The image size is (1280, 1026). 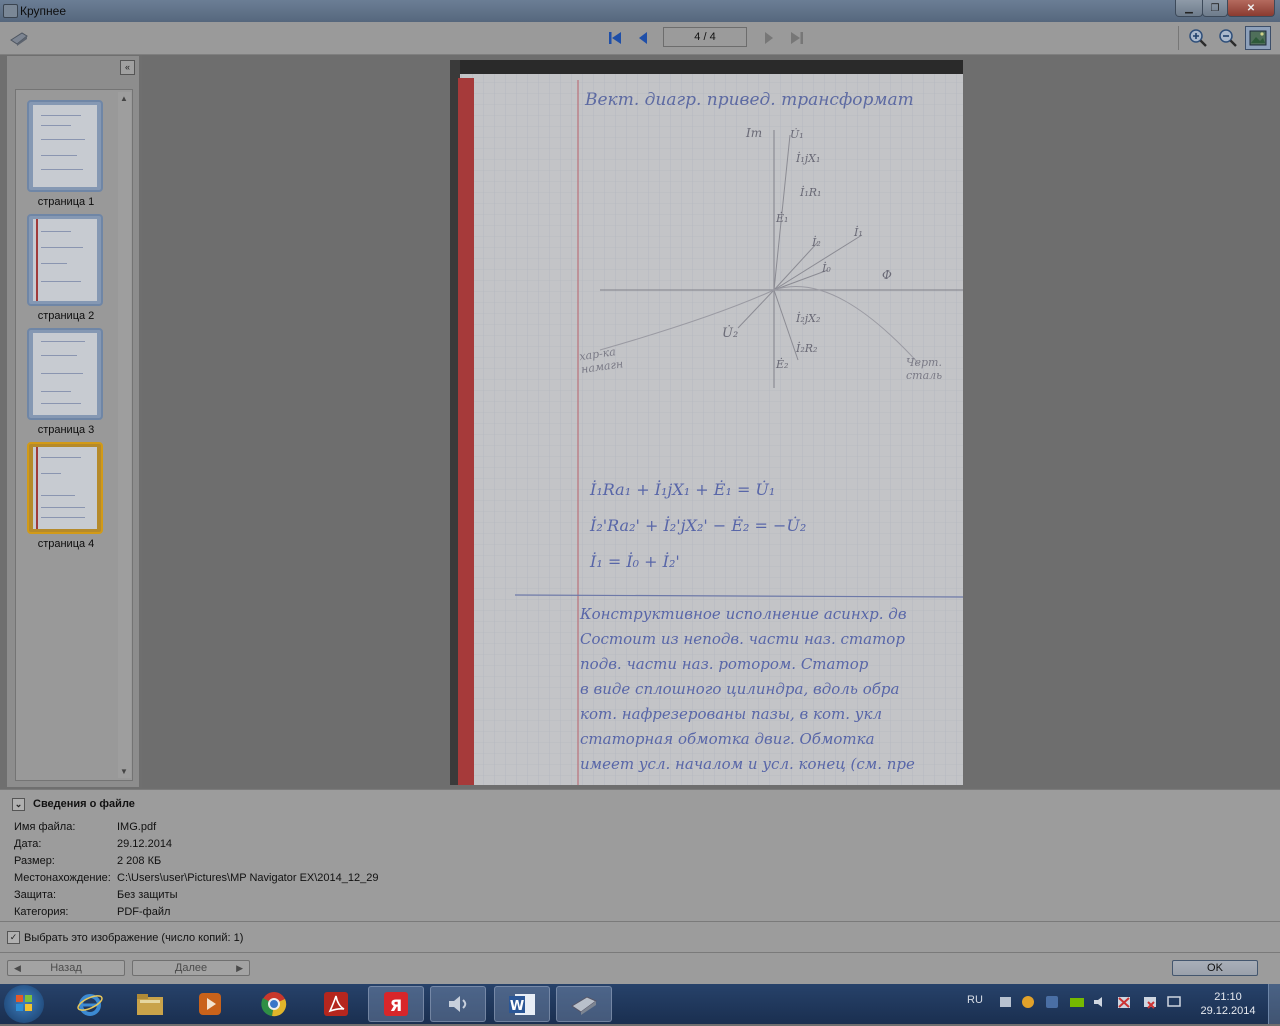 I want to click on file-info-title: Сведения о файле, so click(x=84, y=804).